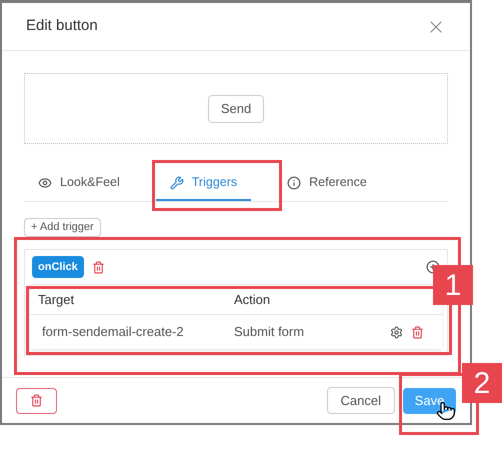 The width and height of the screenshot is (503, 453). What do you see at coordinates (62, 227) in the screenshot?
I see `add-trigger-button: + Add trigger` at bounding box center [62, 227].